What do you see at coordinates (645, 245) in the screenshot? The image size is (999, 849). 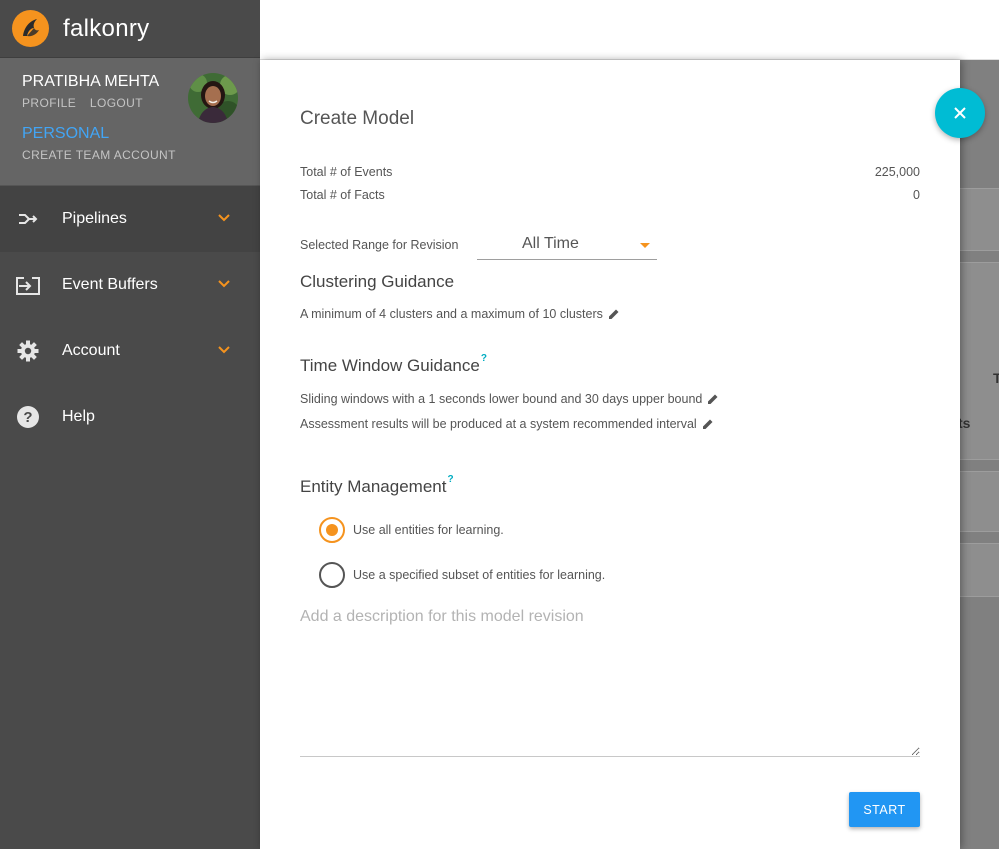 I see `dropdown-caret-icon` at bounding box center [645, 245].